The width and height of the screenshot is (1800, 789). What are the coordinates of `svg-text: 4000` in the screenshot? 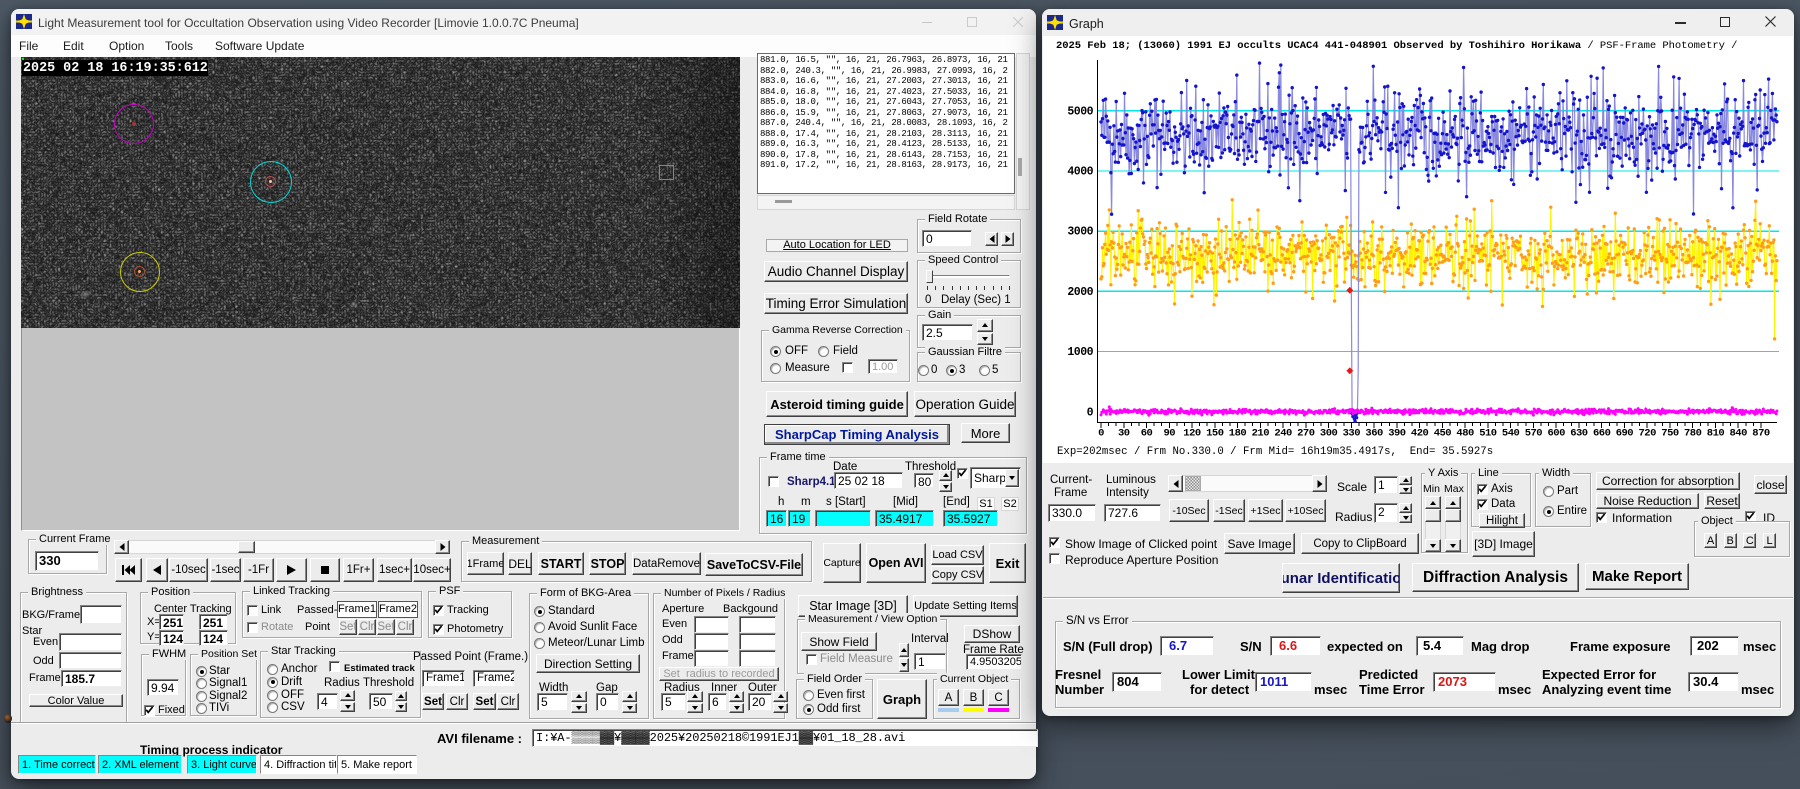 It's located at (1080, 172).